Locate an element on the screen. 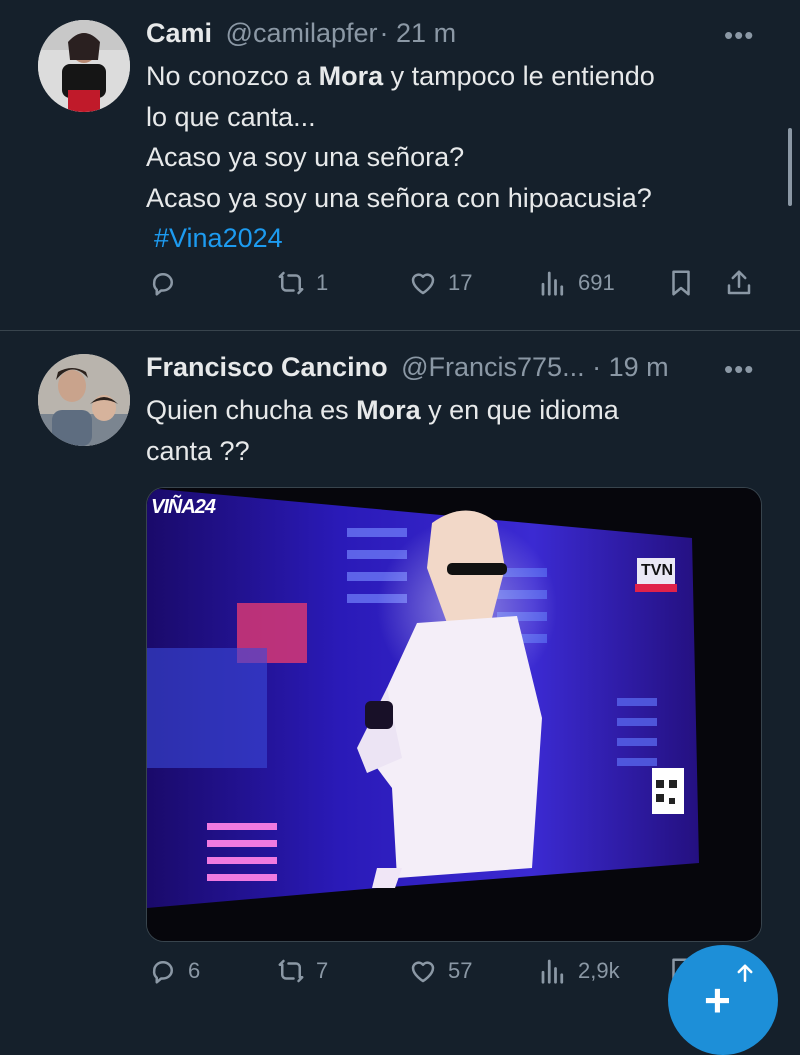 Image resolution: width=800 pixels, height=1055 pixels. like-button: 17 is located at coordinates (440, 283).